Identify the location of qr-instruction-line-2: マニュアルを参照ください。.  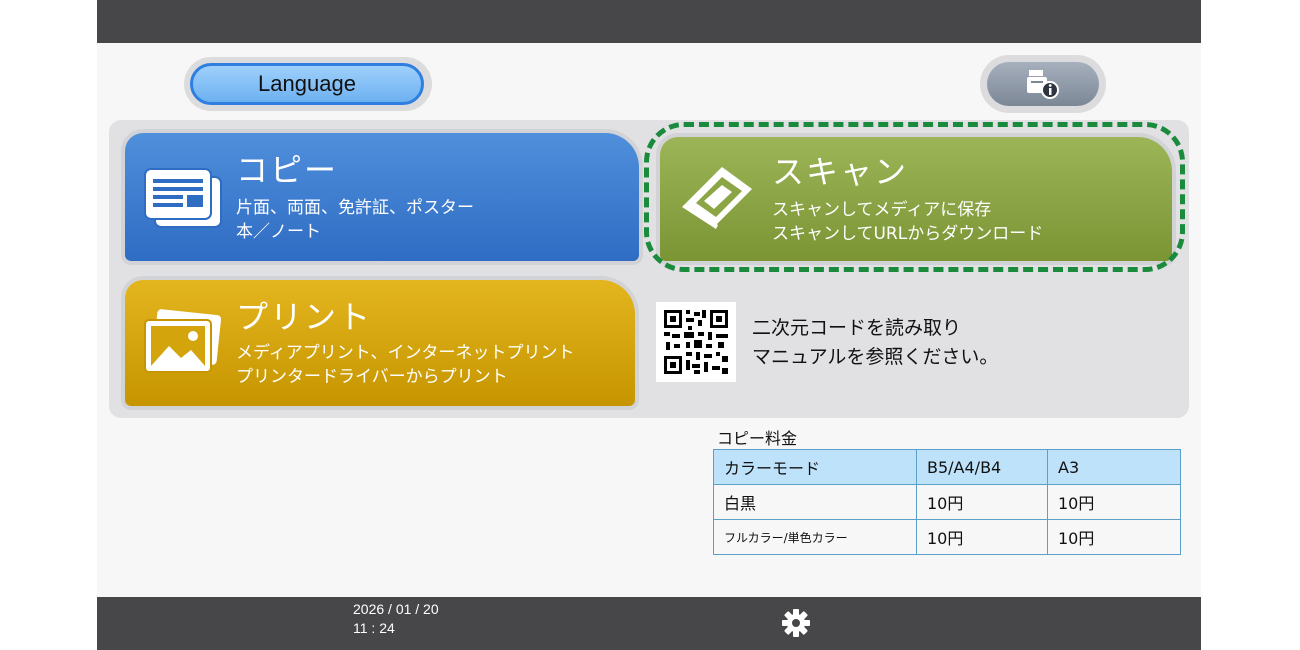
(875, 357).